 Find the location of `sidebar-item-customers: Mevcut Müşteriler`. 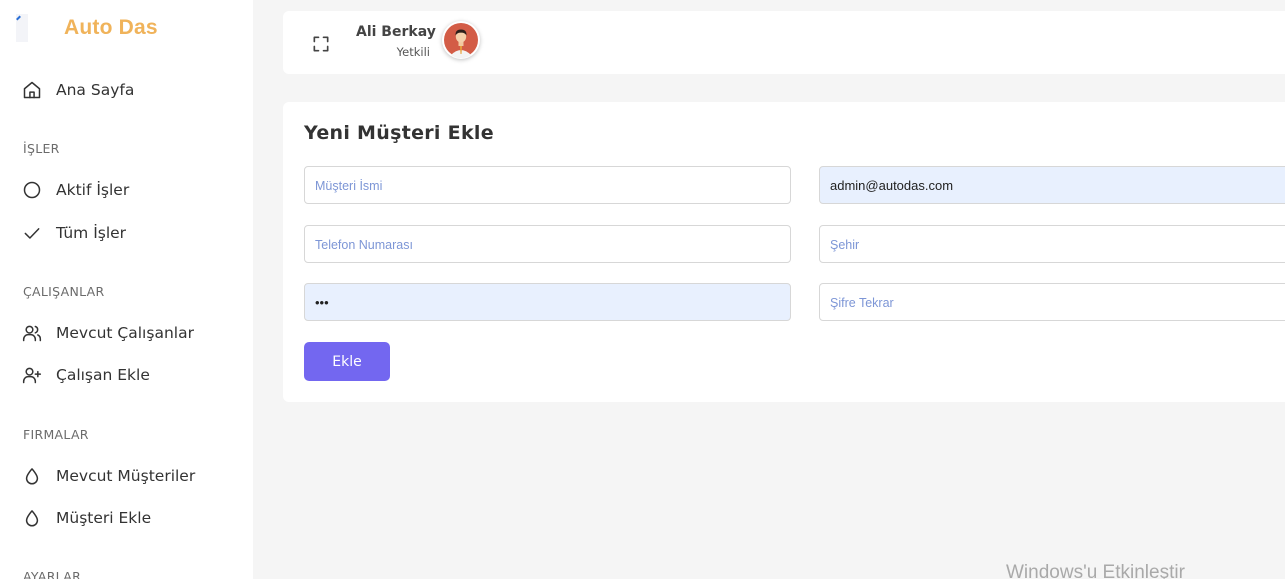

sidebar-item-customers: Mevcut Müşteriler is located at coordinates (108, 476).